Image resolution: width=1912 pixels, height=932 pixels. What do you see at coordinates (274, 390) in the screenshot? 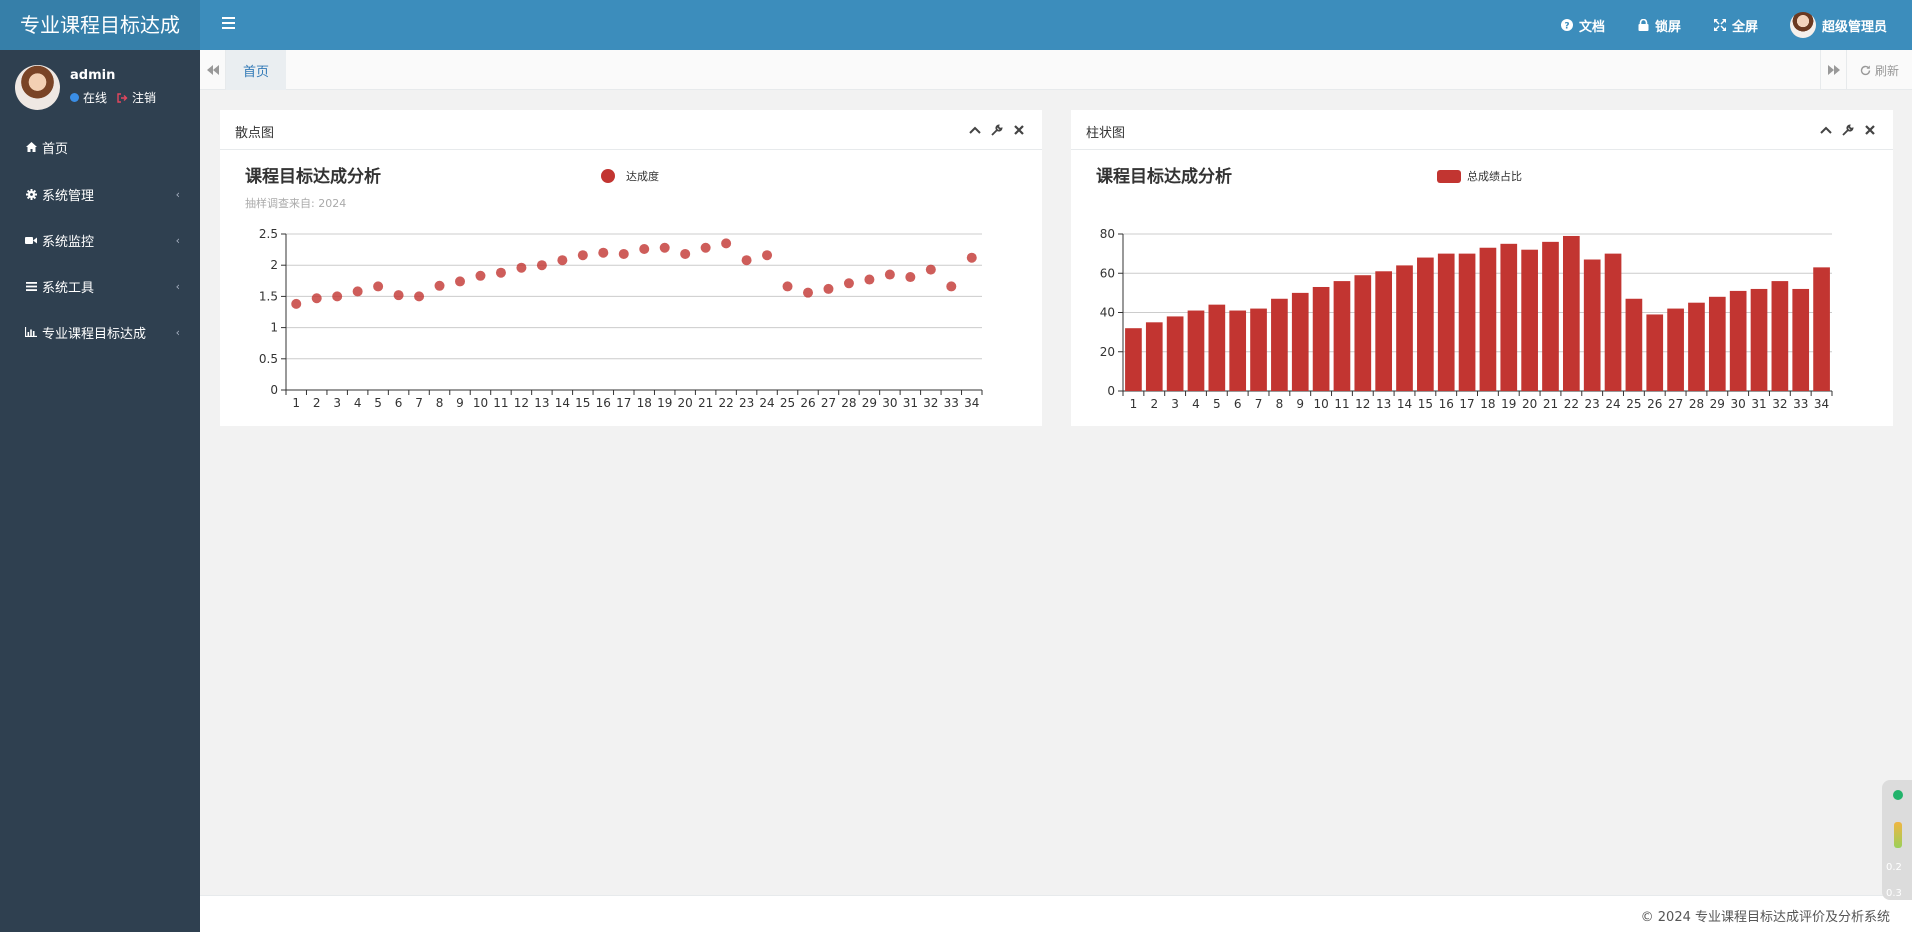
I see `y-tick-label: 0` at bounding box center [274, 390].